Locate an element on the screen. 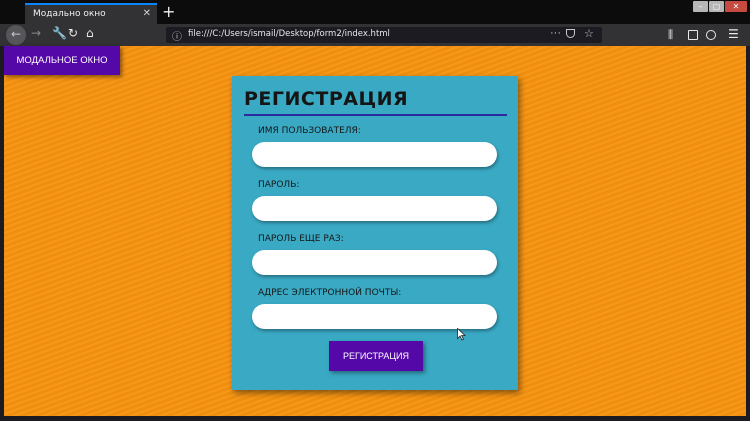  forward-icon: → is located at coordinates (36, 33).